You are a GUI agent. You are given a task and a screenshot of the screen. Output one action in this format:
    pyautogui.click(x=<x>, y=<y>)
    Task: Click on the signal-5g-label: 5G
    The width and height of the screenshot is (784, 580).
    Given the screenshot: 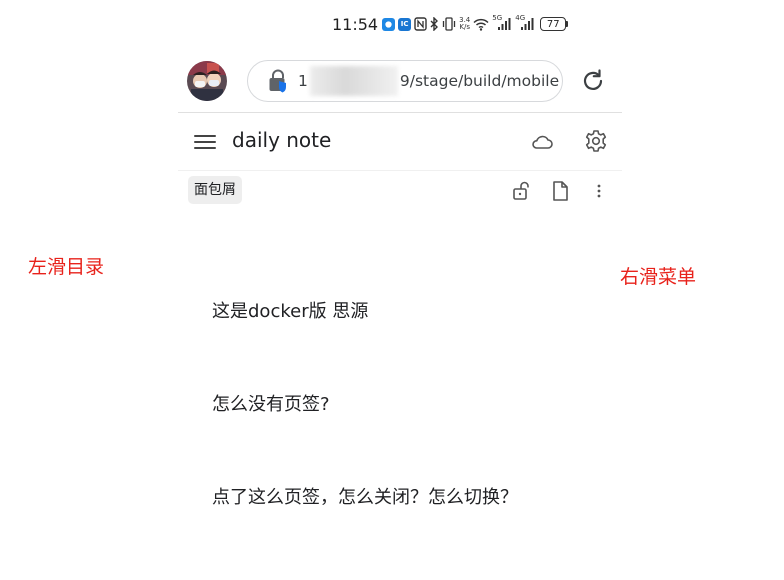 What is the action you would take?
    pyautogui.click(x=497, y=18)
    